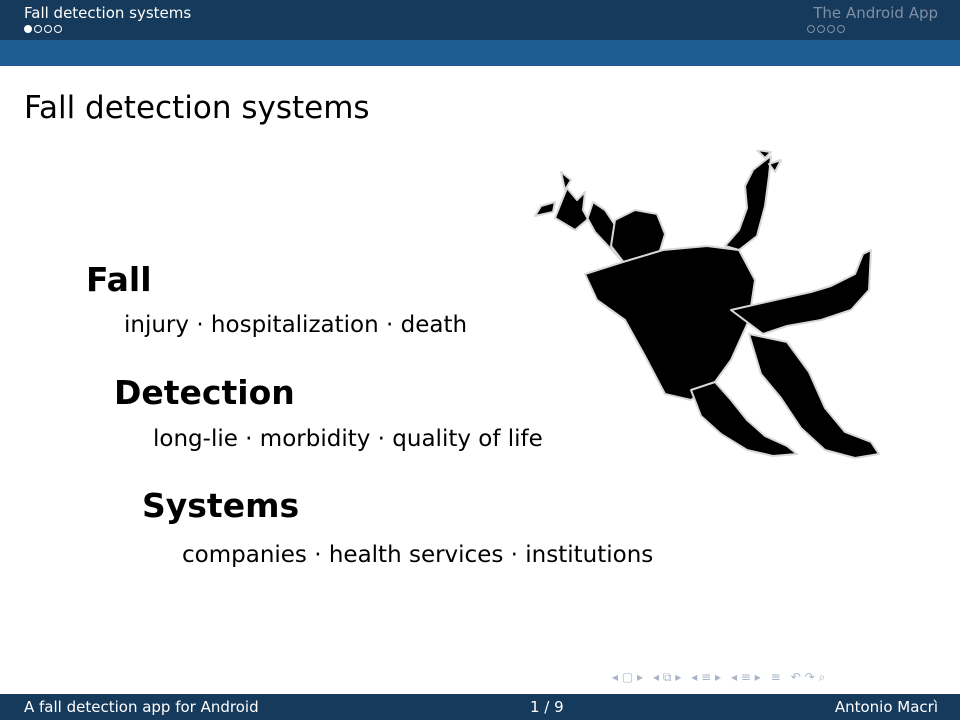 This screenshot has height=720, width=960. I want to click on subheader-band, so click(480, 53).